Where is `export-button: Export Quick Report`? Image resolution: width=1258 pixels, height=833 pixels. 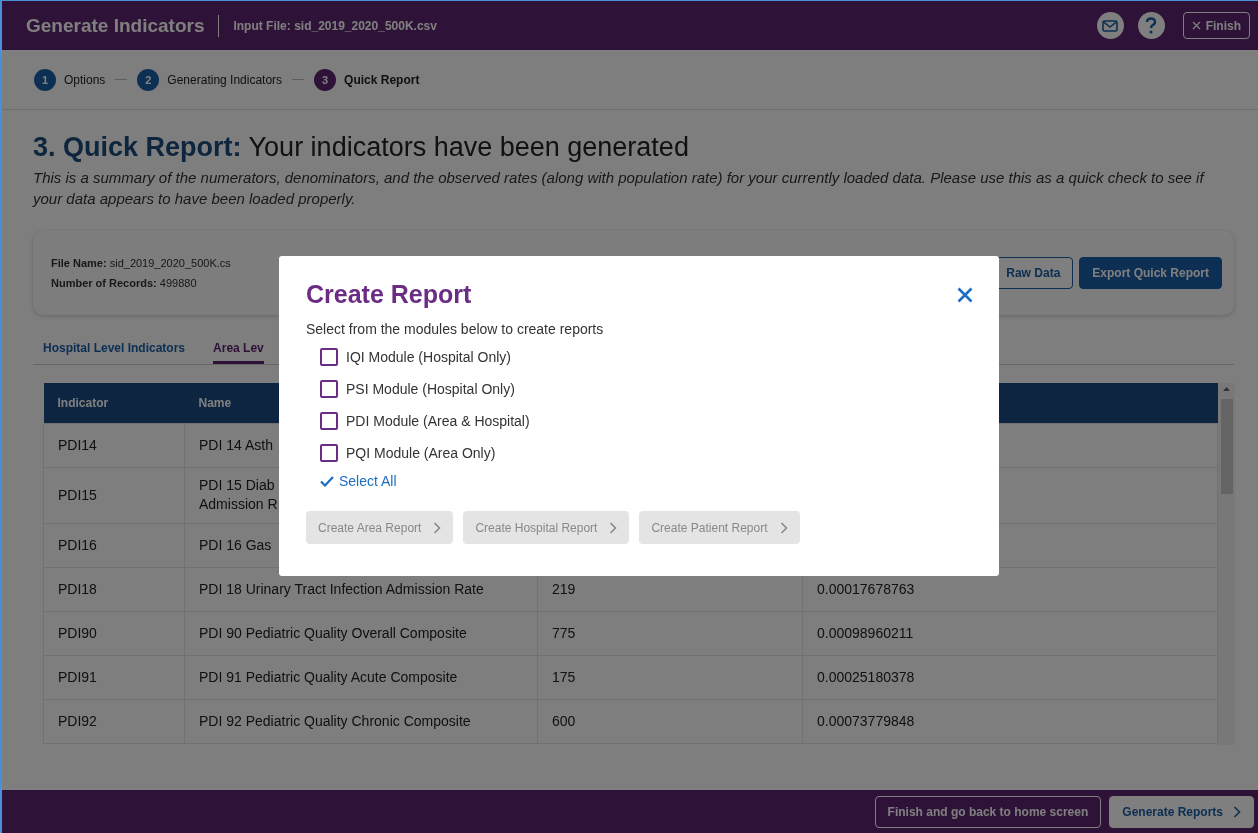 export-button: Export Quick Report is located at coordinates (1150, 273).